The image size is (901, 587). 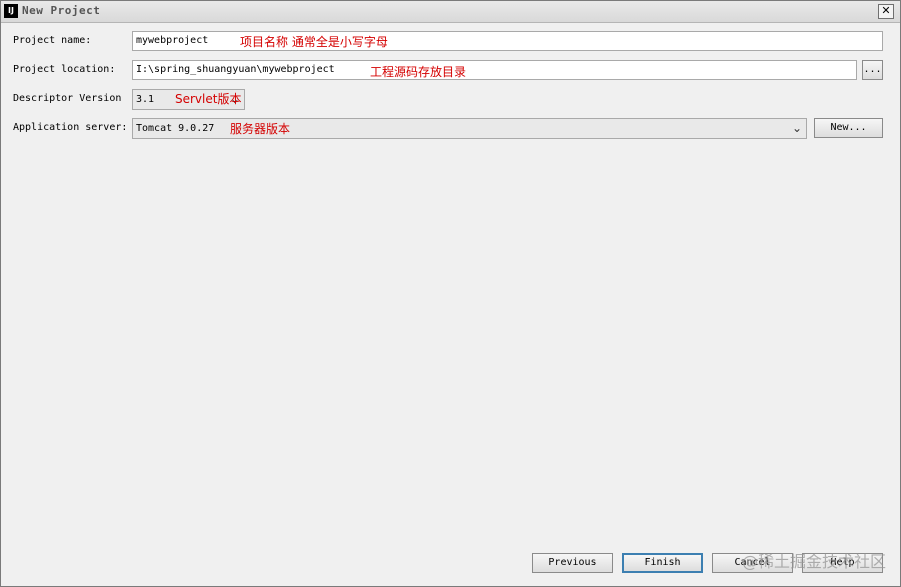 I want to click on descriptor-version-value: 3.1, so click(x=145, y=99).